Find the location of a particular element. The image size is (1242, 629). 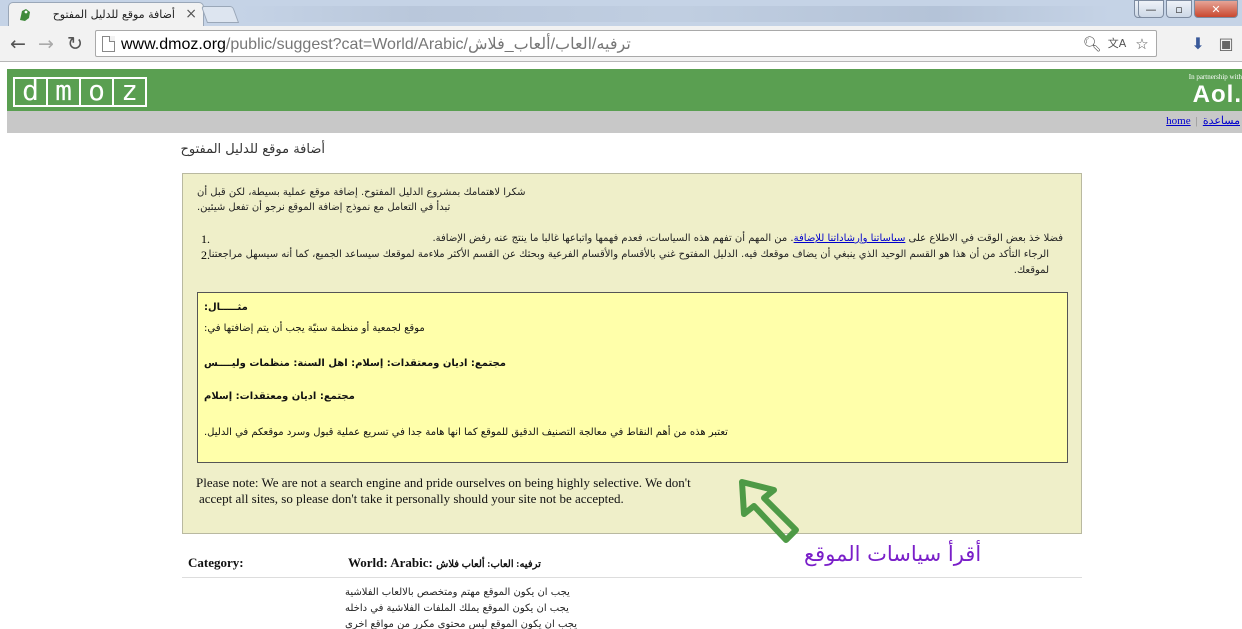

search-icon: 🔍︎ is located at coordinates (1092, 44).